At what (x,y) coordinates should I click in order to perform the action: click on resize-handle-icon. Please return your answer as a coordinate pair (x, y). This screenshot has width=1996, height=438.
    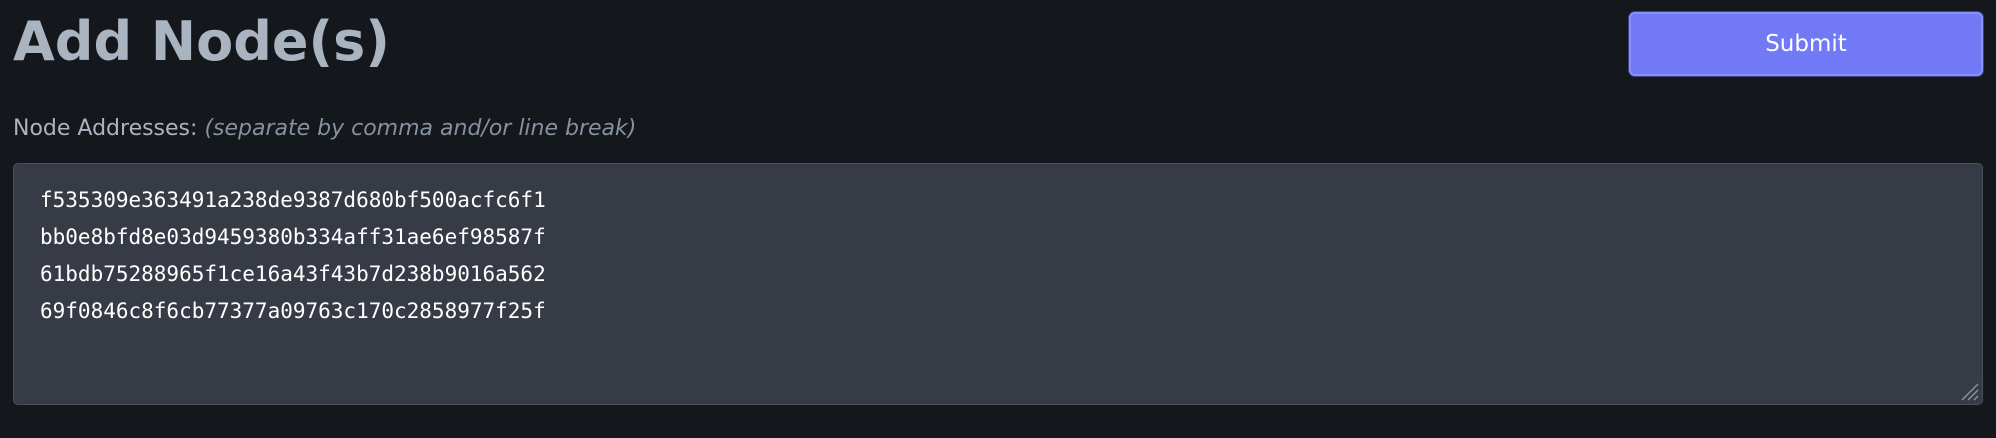
    Looking at the image, I should click on (1968, 390).